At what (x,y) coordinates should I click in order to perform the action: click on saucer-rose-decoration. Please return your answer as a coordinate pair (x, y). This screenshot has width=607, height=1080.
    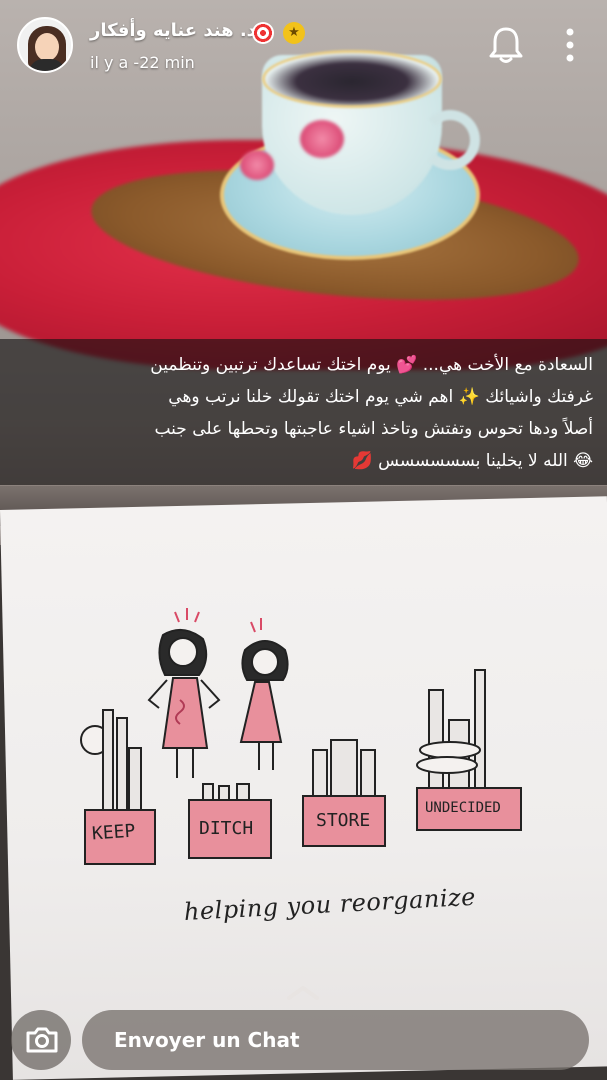
    Looking at the image, I should click on (257, 165).